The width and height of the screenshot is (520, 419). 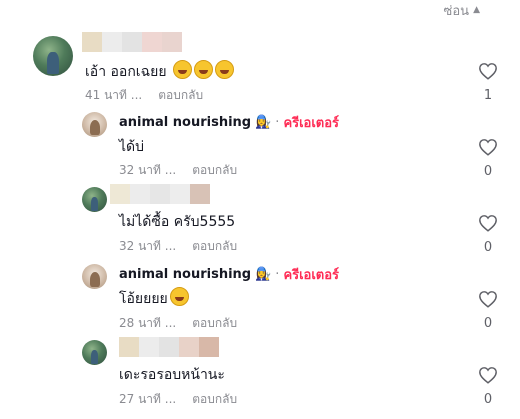 I want to click on like-button: 1, so click(x=488, y=82).